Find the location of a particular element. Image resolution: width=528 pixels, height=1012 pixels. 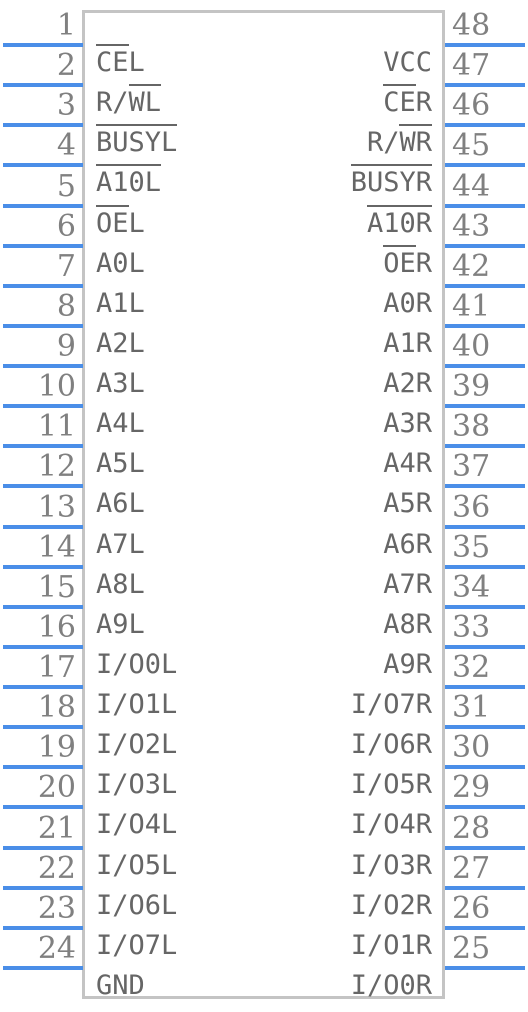

pin-label: I/O5L is located at coordinates (137, 865).